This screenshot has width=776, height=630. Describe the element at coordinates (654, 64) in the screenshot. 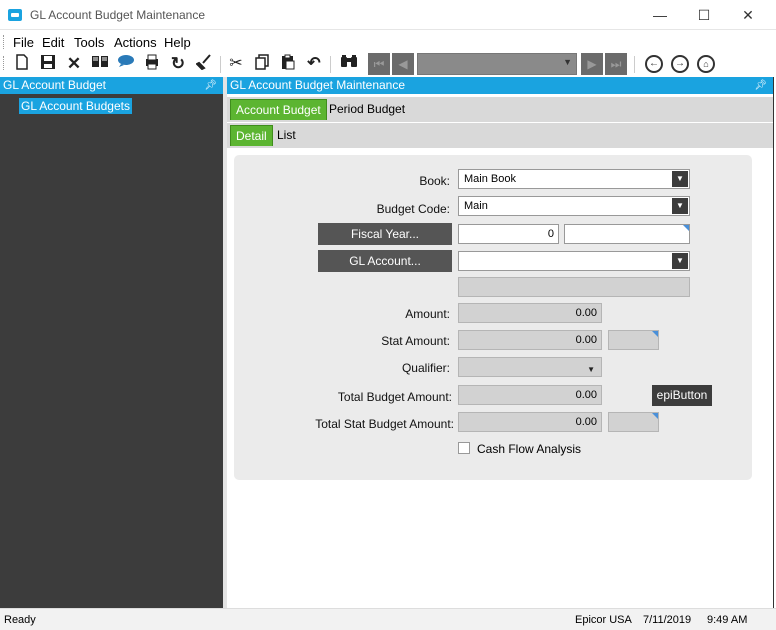

I see `back-icon: ←` at that location.